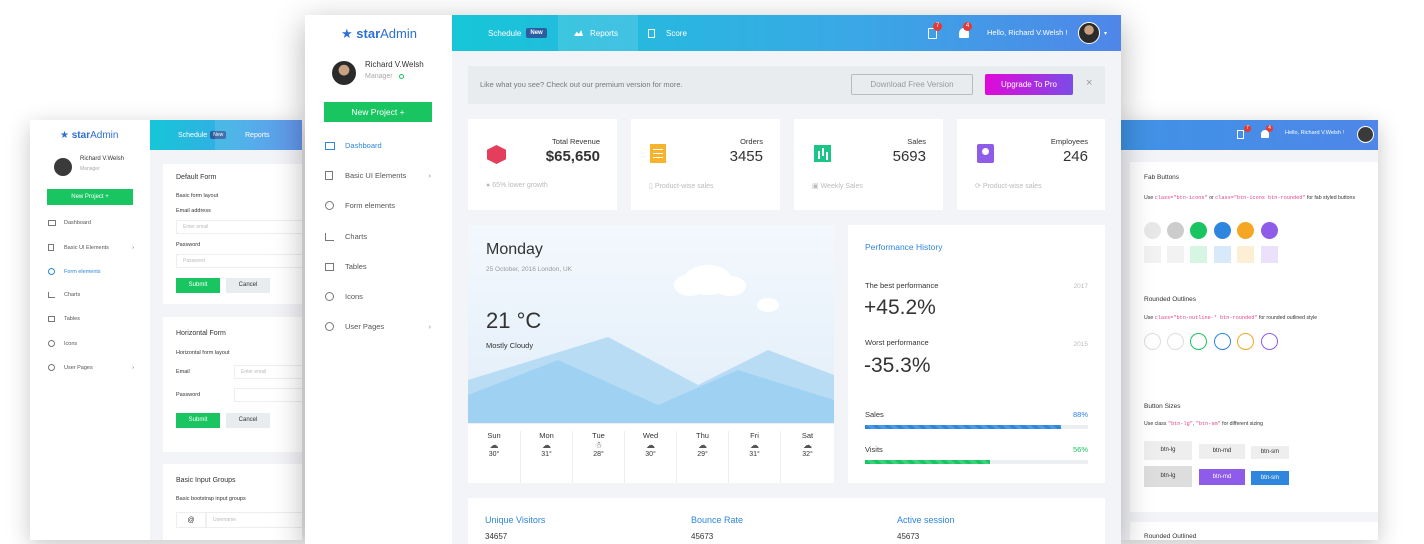 The height and width of the screenshot is (544, 1424). Describe the element at coordinates (1175, 254) in the screenshot. I see `fab-square-link-button` at that location.